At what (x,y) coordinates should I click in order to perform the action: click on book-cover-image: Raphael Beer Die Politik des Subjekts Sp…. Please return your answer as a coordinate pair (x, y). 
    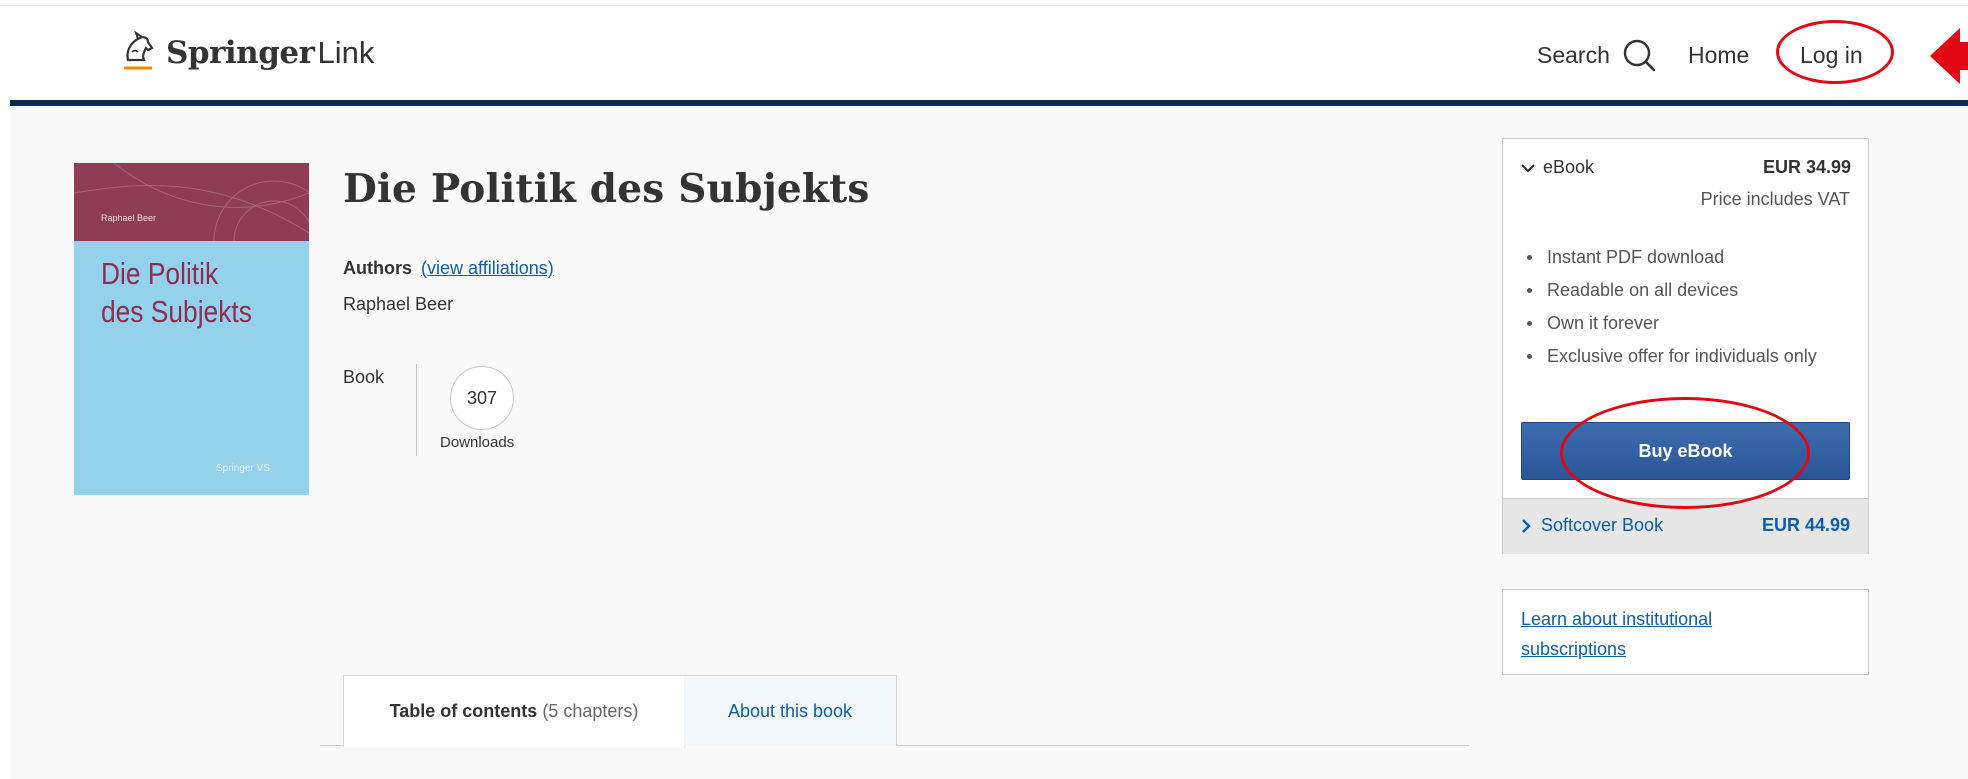
    Looking at the image, I should click on (191, 329).